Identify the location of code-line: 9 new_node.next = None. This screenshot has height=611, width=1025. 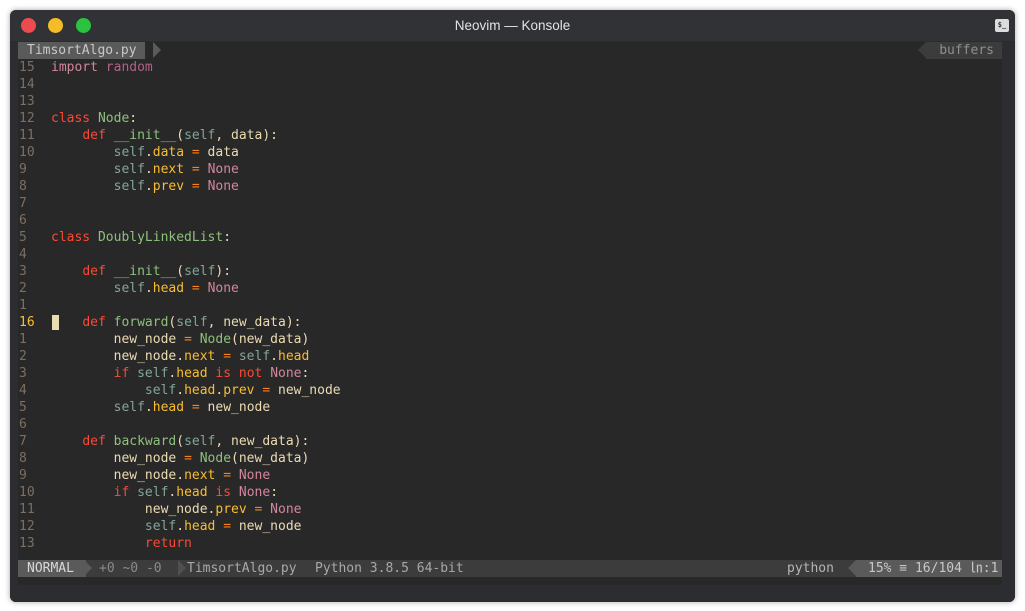
(510, 475).